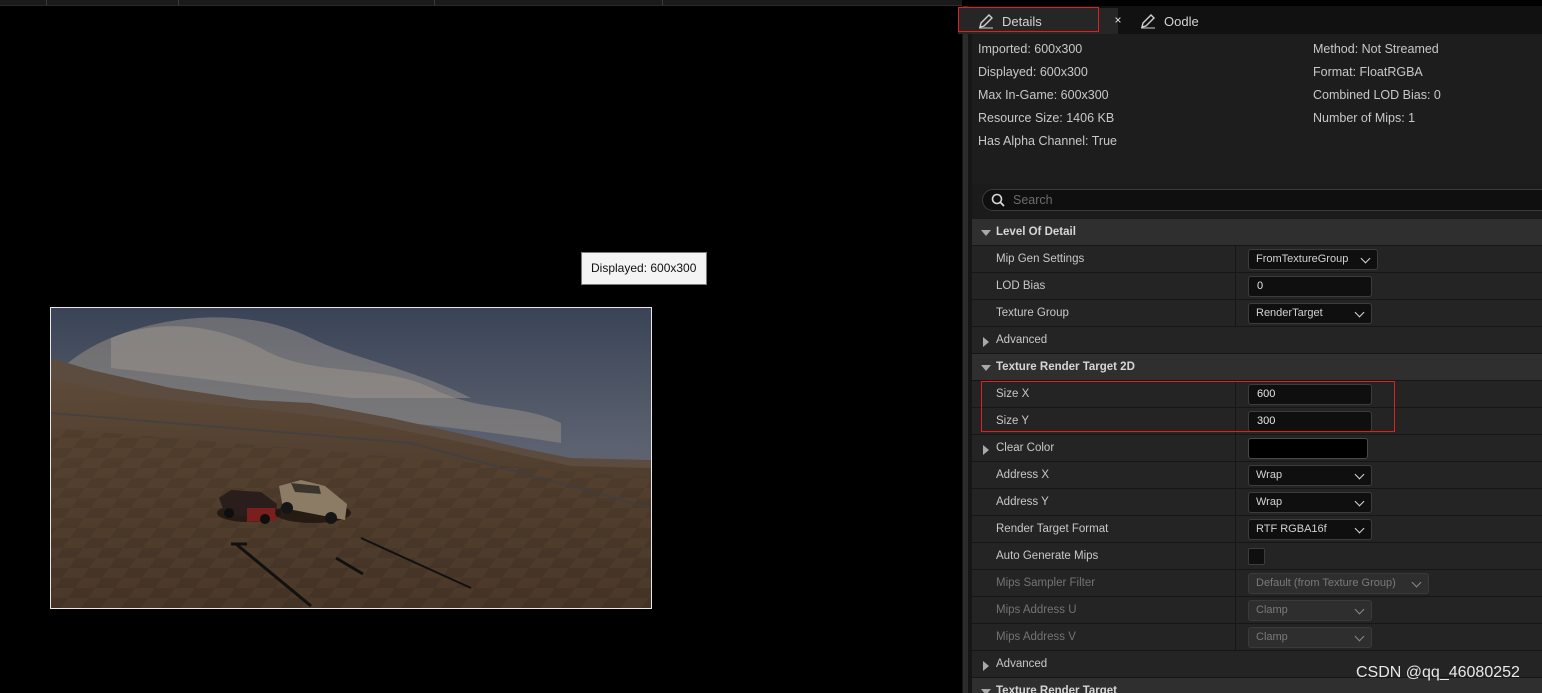 Image resolution: width=1542 pixels, height=693 pixels. Describe the element at coordinates (998, 200) in the screenshot. I see `search-icon` at that location.